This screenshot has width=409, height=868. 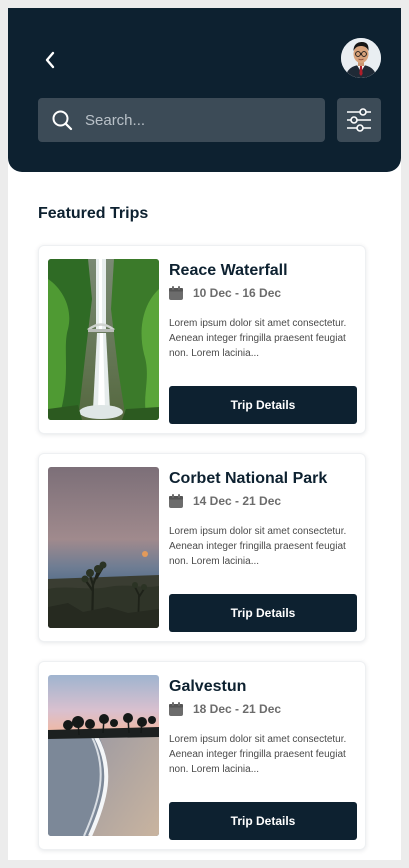 I want to click on trip-date-row: 10 Dec - 16 Dec, so click(x=225, y=293).